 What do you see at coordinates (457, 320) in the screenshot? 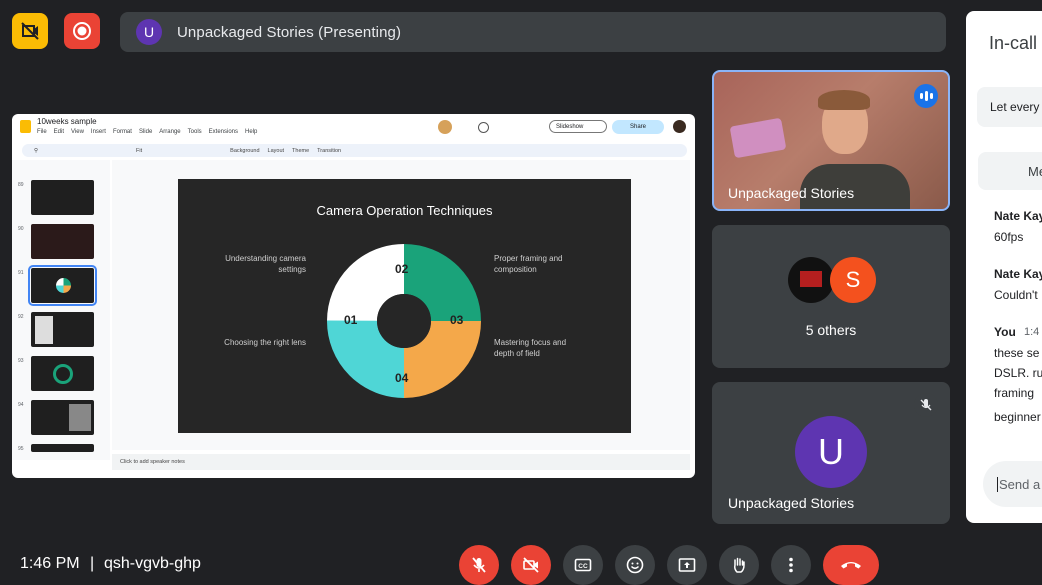
I see `segment-label-03: 03` at bounding box center [457, 320].